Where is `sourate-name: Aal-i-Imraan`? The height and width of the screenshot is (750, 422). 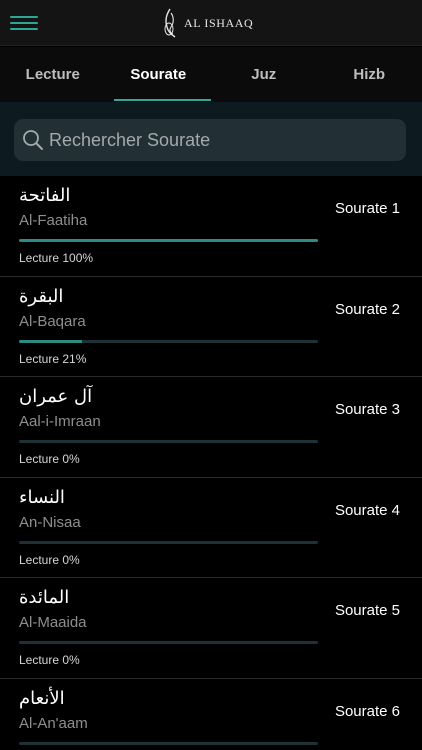 sourate-name: Aal-i-Imraan is located at coordinates (60, 421).